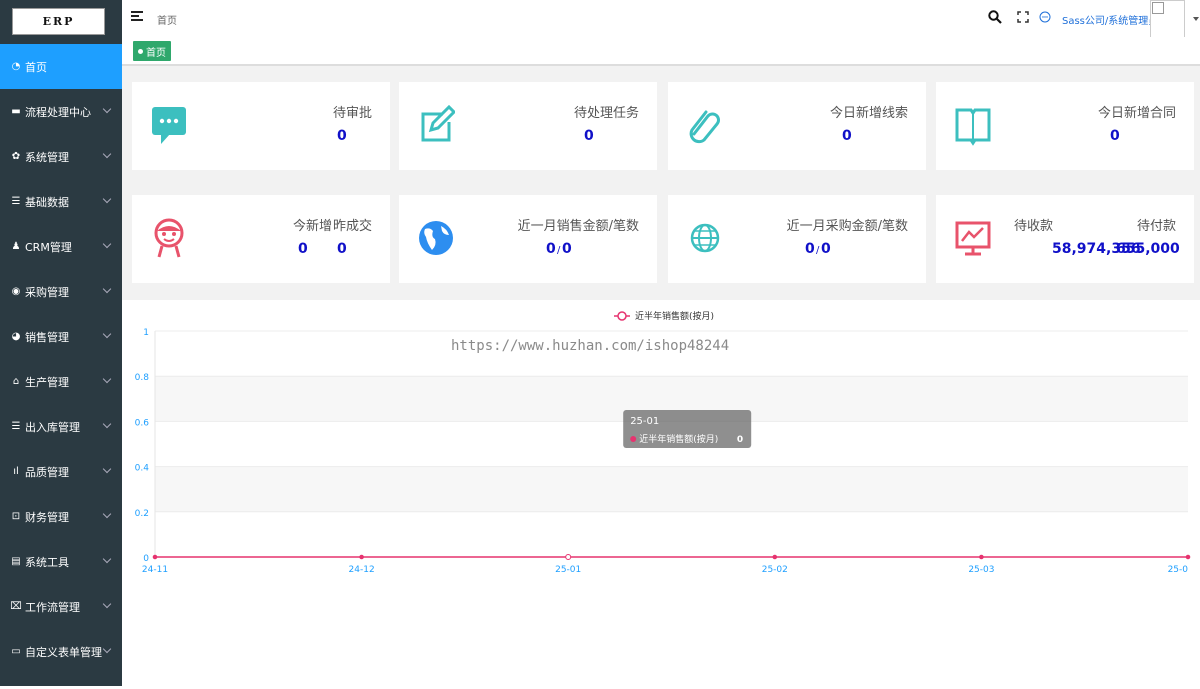 The height and width of the screenshot is (689, 1200). Describe the element at coordinates (16, 291) in the screenshot. I see `globe-icon: ◉` at that location.